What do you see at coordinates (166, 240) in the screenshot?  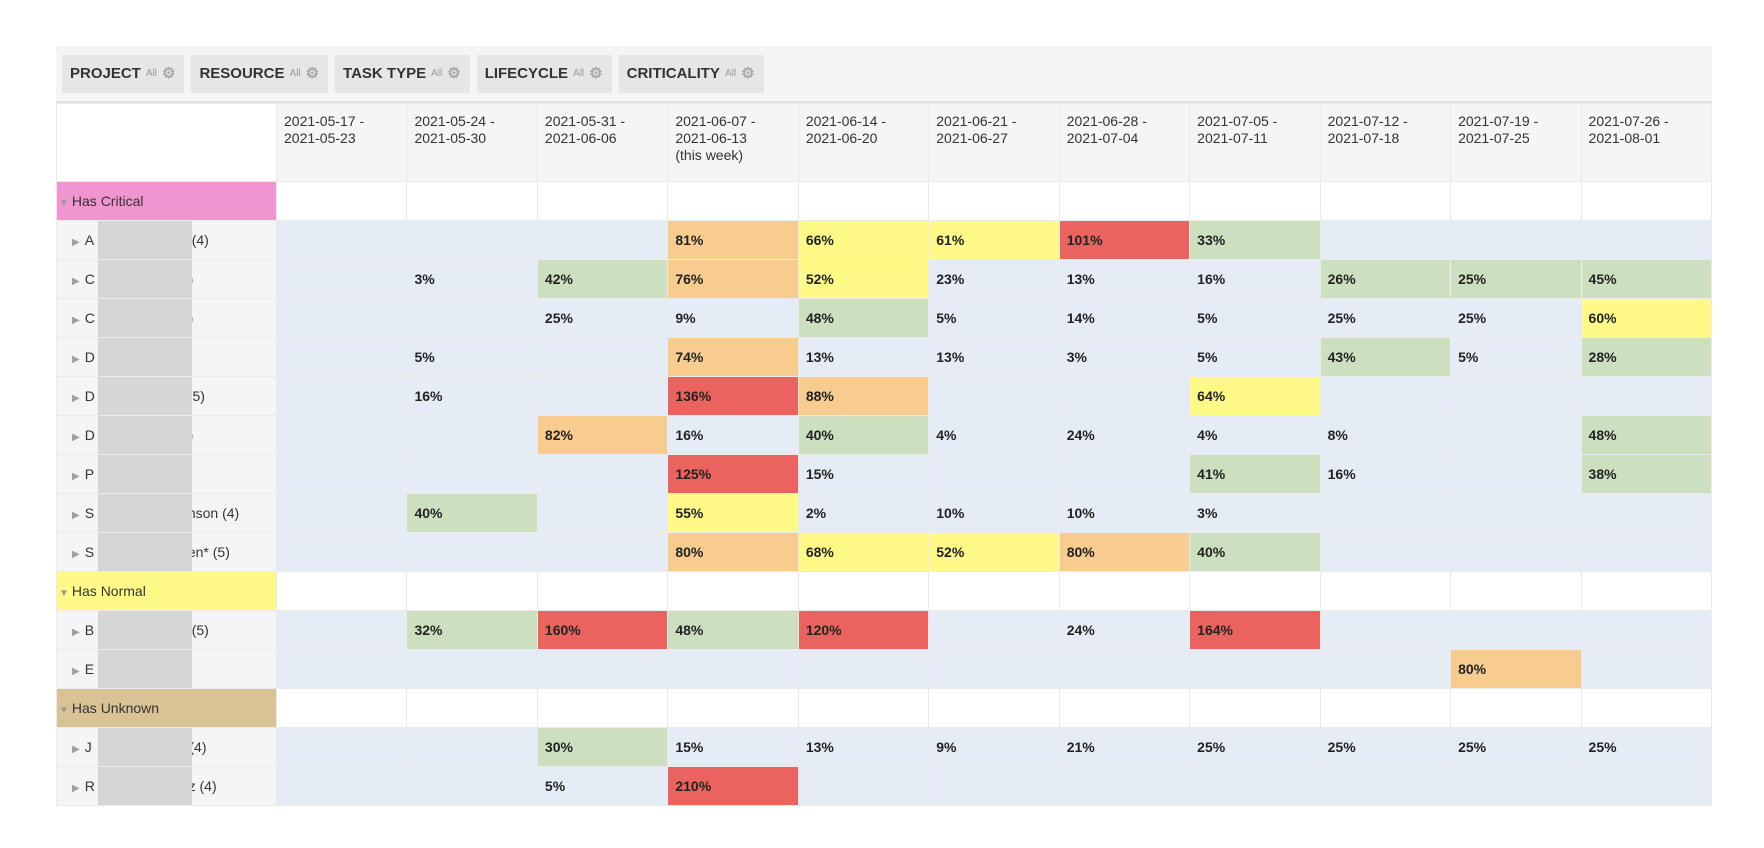 I see `resource-toggle: ▶ An (4)` at bounding box center [166, 240].